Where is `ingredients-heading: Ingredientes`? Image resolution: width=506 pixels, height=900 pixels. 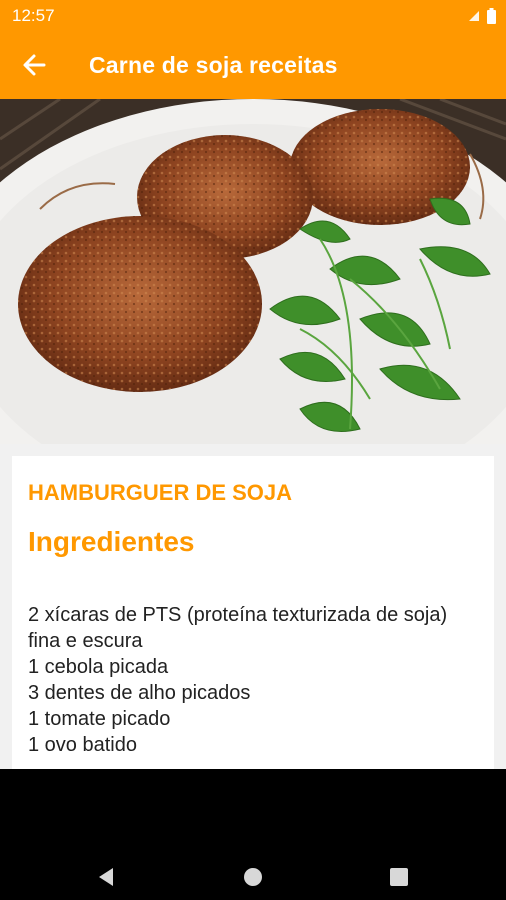 ingredients-heading: Ingredientes is located at coordinates (111, 541).